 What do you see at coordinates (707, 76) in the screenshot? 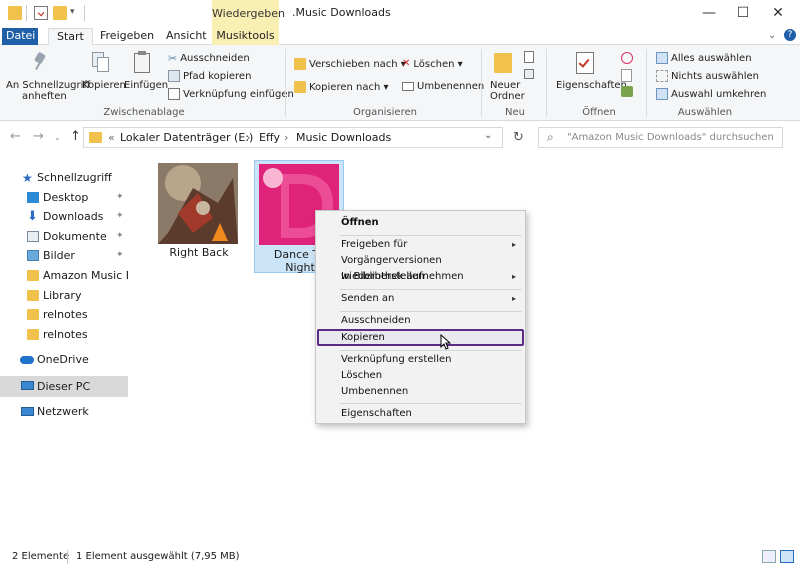
I see `select-none-button: Nichts auswählen` at bounding box center [707, 76].